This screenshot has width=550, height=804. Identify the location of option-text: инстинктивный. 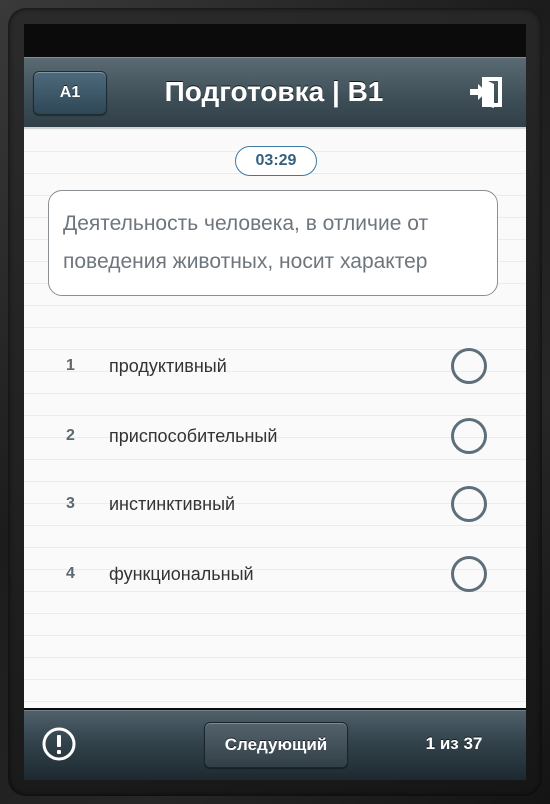
(172, 504).